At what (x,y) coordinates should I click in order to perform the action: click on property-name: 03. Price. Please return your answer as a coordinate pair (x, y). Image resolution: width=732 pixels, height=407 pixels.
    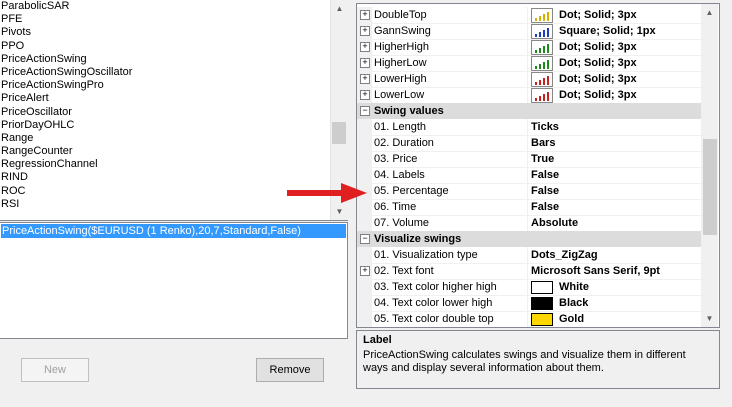
    Looking at the image, I should click on (396, 159).